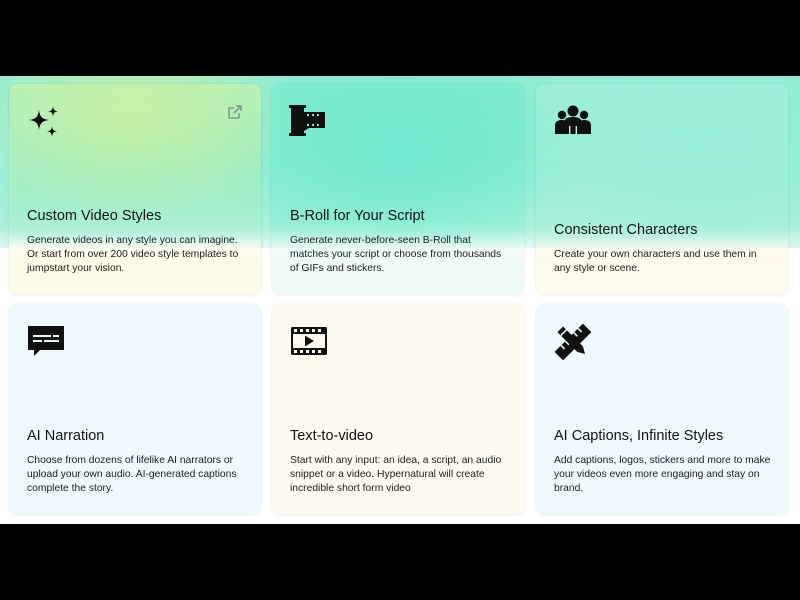  Describe the element at coordinates (332, 436) in the screenshot. I see `card-title: Text-to-video` at that location.